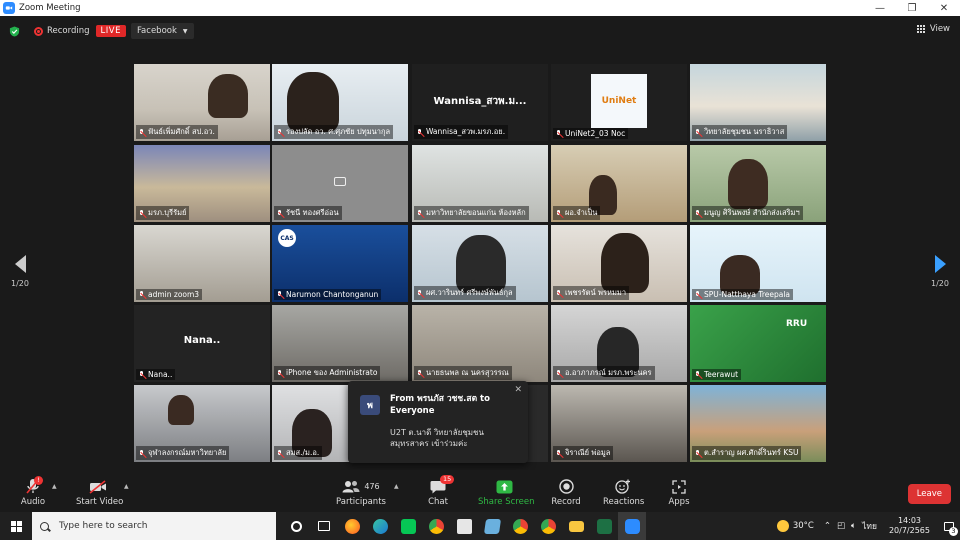 This screenshot has height=540, width=960. Describe the element at coordinates (380, 526) in the screenshot. I see `taskbar-edge` at that location.